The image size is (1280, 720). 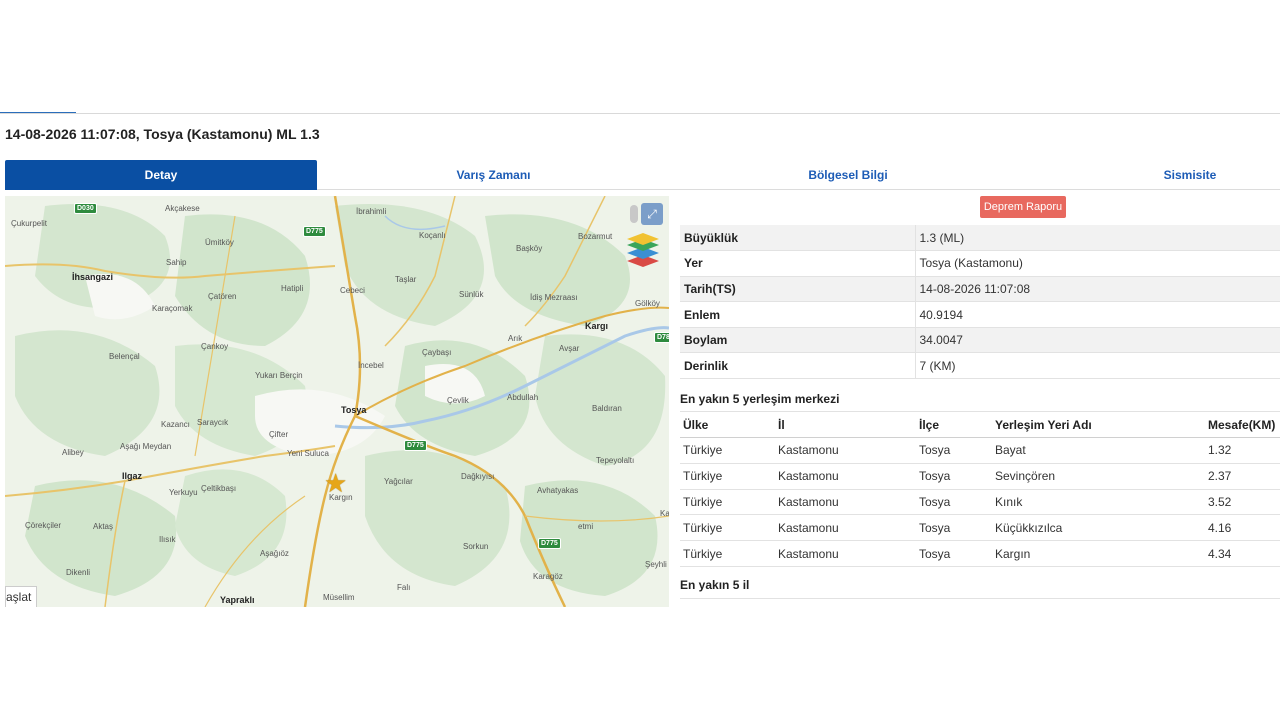 What do you see at coordinates (664, 513) in the screenshot?
I see `map-label-ka: Ka` at bounding box center [664, 513].